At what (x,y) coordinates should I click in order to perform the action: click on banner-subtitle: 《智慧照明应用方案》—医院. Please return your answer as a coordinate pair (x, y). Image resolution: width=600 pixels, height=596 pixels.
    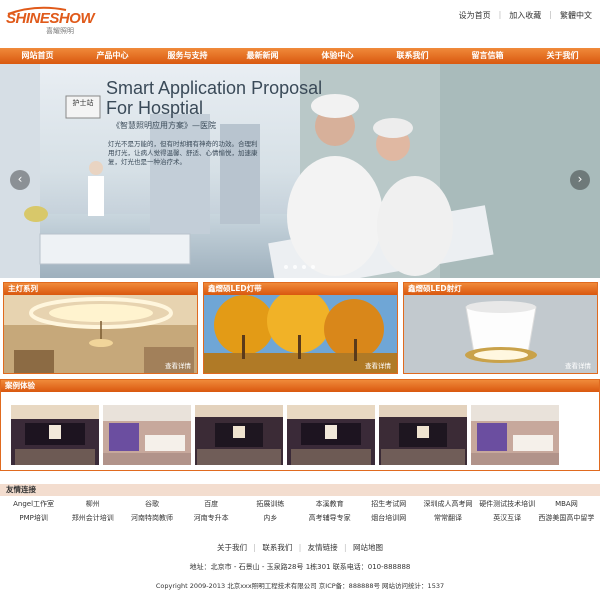
    Looking at the image, I should click on (164, 125).